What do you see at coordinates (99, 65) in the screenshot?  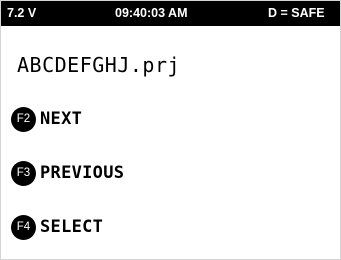 I see `project-file-name: ABCDEFGHJ.prj` at bounding box center [99, 65].